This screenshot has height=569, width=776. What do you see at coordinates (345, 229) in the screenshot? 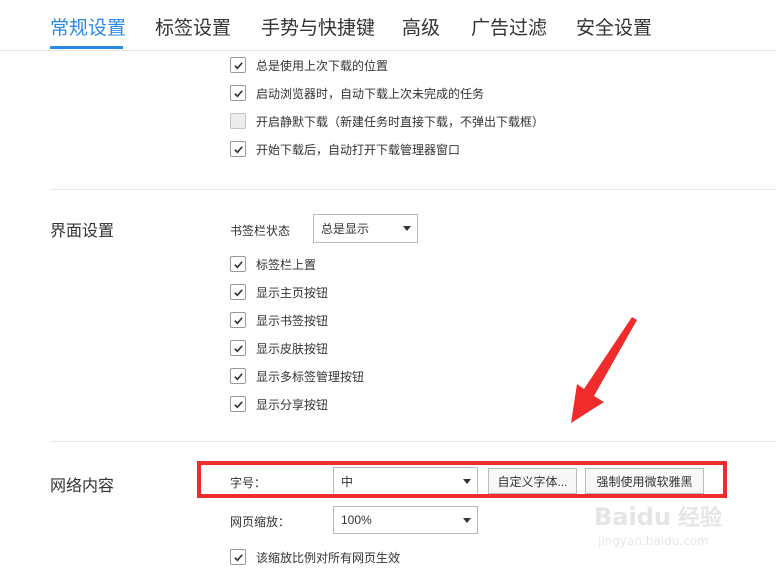
I see `bookmark-bar-select-value: 总是显示` at bounding box center [345, 229].